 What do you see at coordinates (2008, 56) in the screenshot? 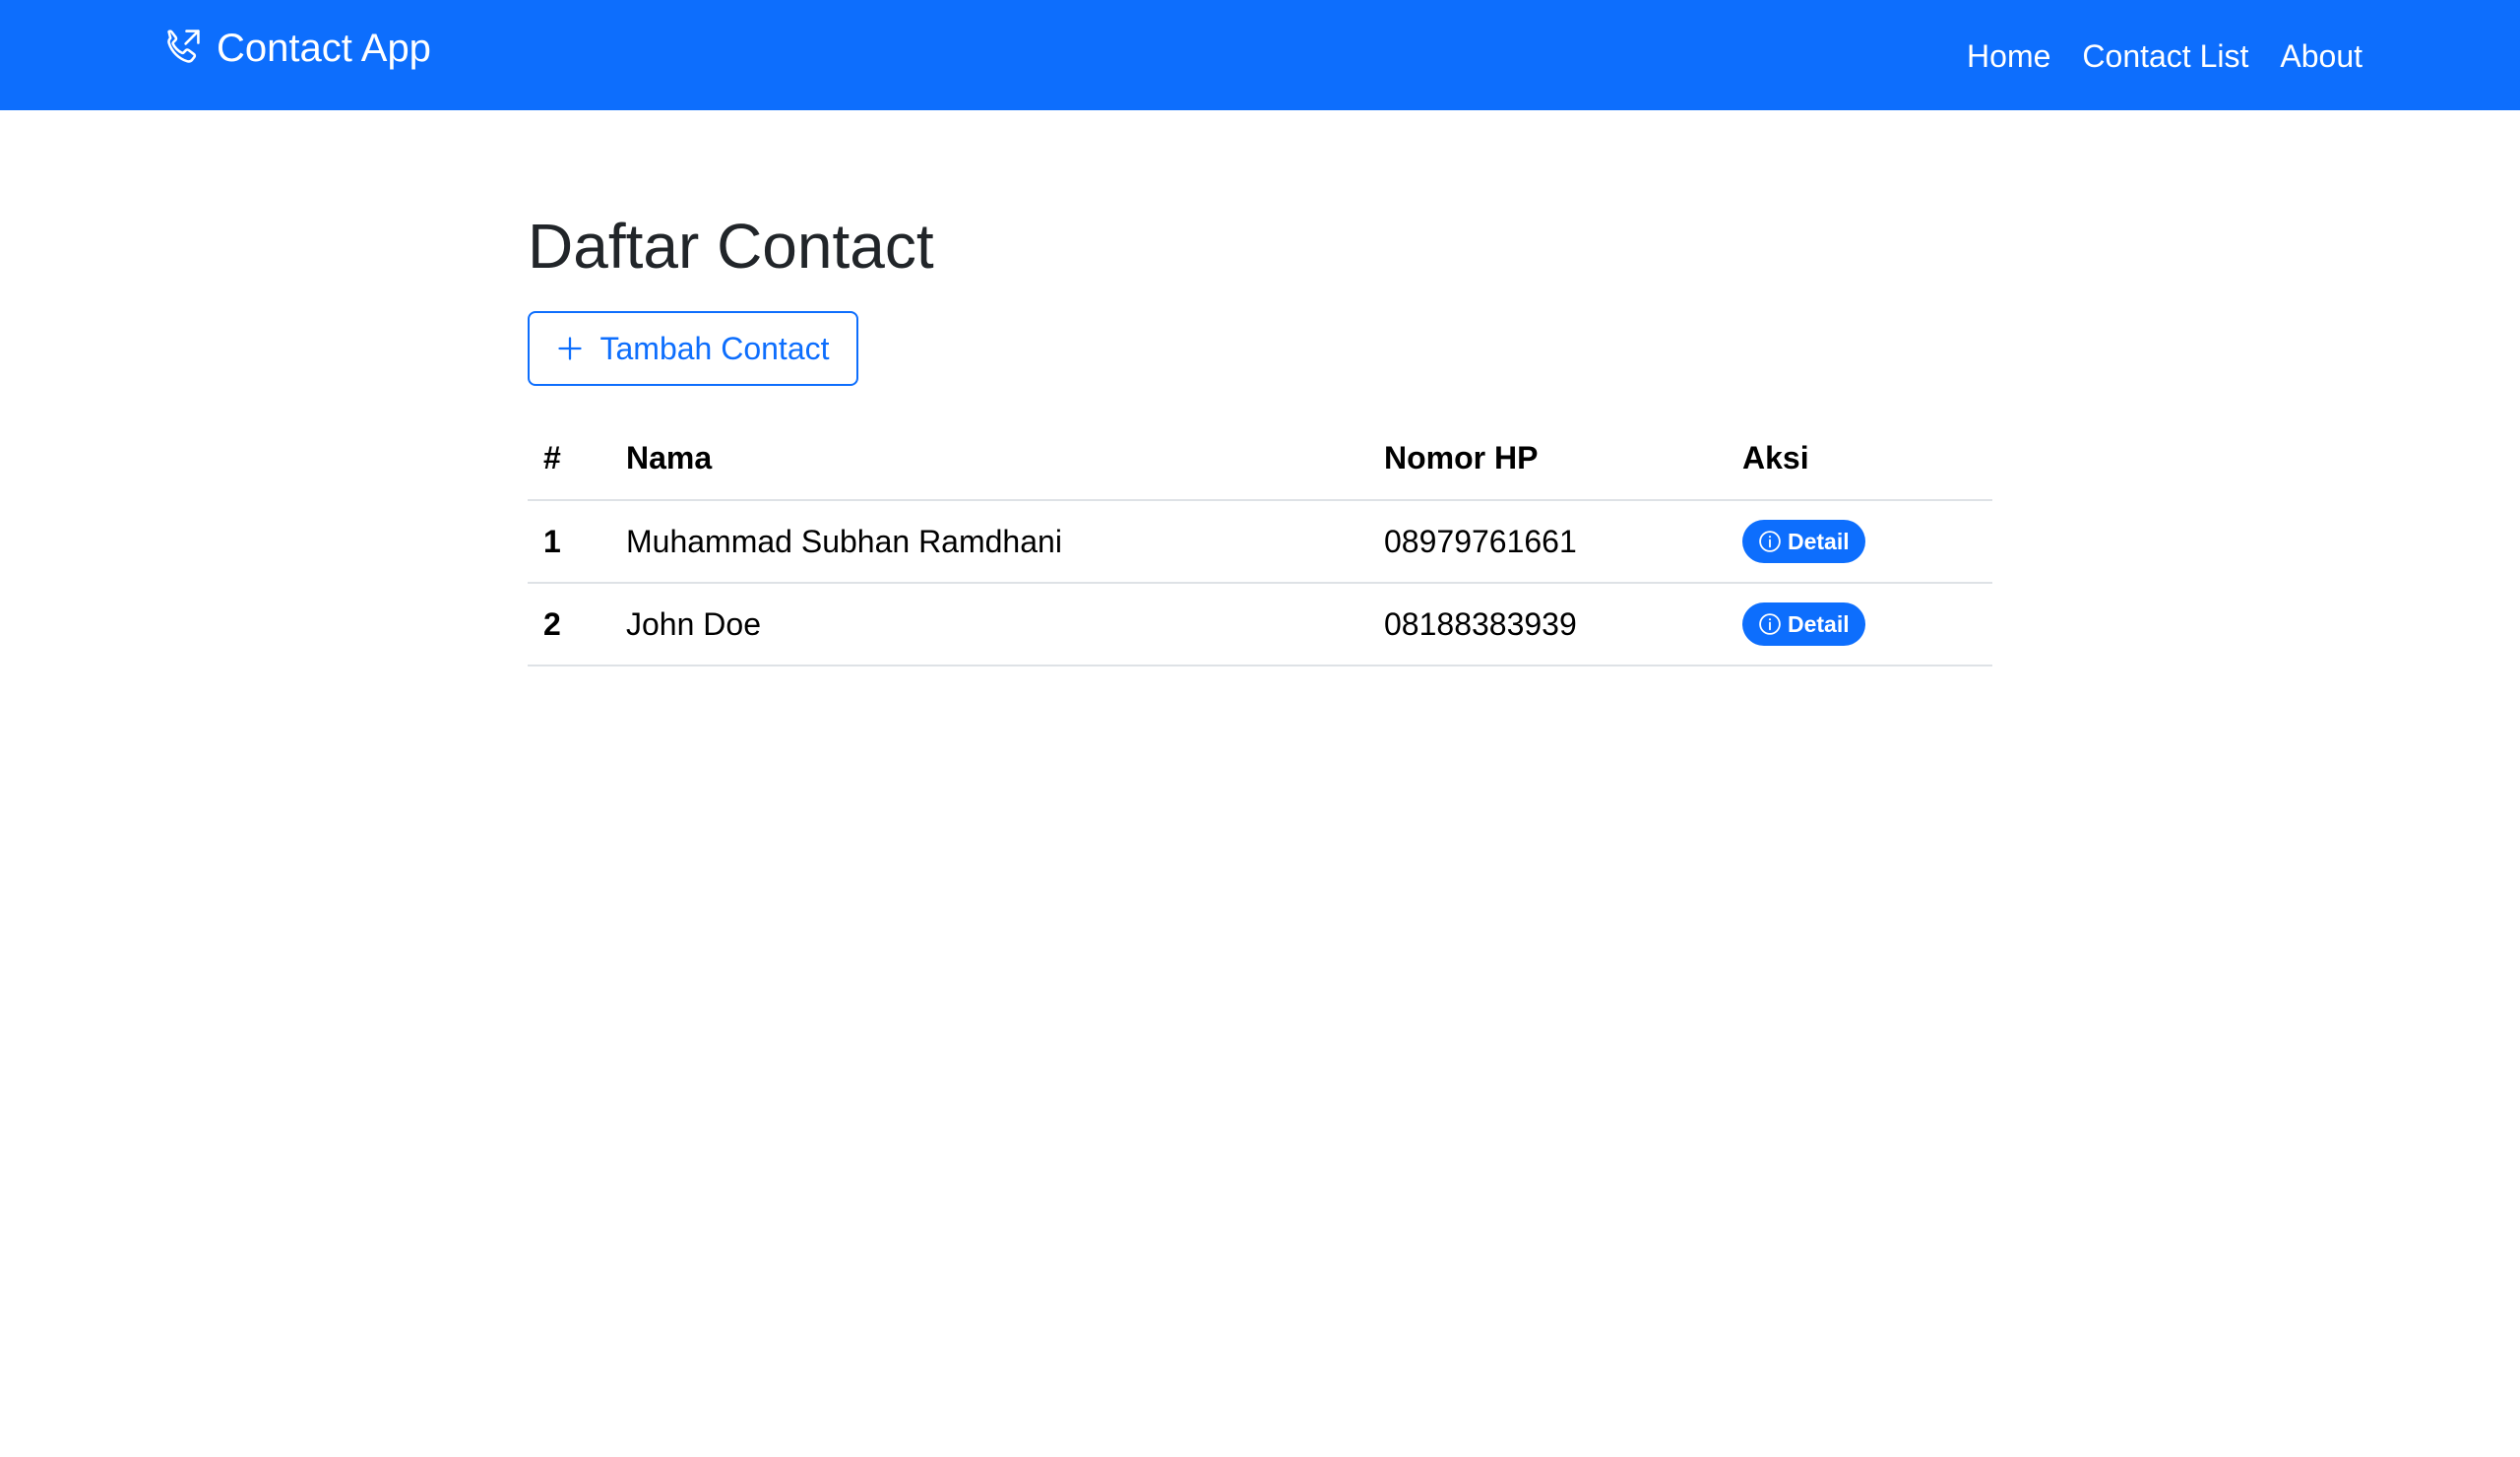
I see `nav-link-home: Home` at bounding box center [2008, 56].